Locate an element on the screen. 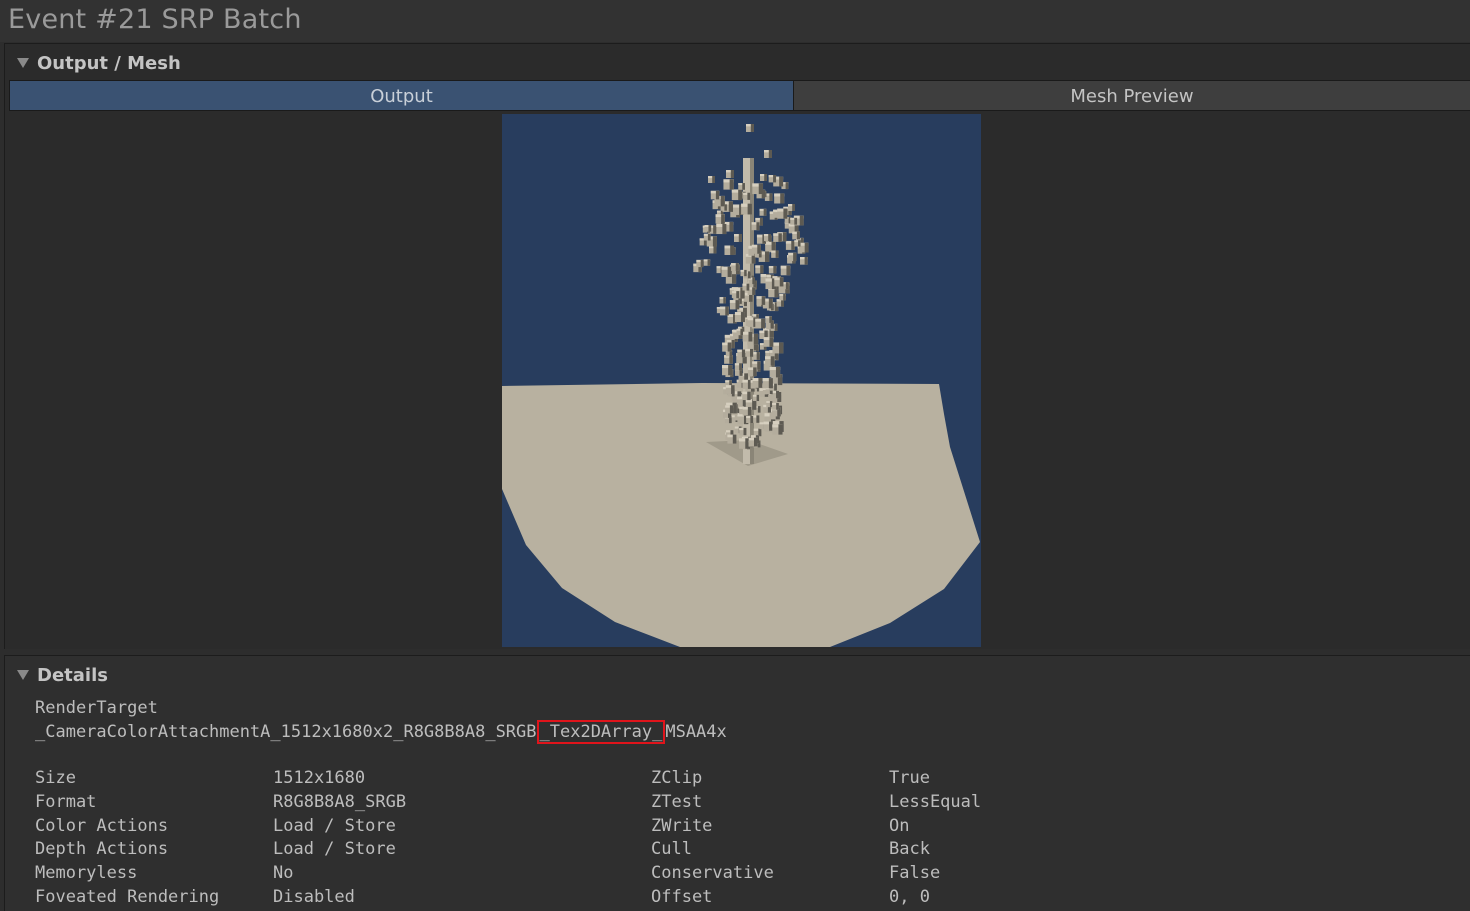 The width and height of the screenshot is (1470, 911). property-row: Memoryless No Conservative False is located at coordinates (535, 874).